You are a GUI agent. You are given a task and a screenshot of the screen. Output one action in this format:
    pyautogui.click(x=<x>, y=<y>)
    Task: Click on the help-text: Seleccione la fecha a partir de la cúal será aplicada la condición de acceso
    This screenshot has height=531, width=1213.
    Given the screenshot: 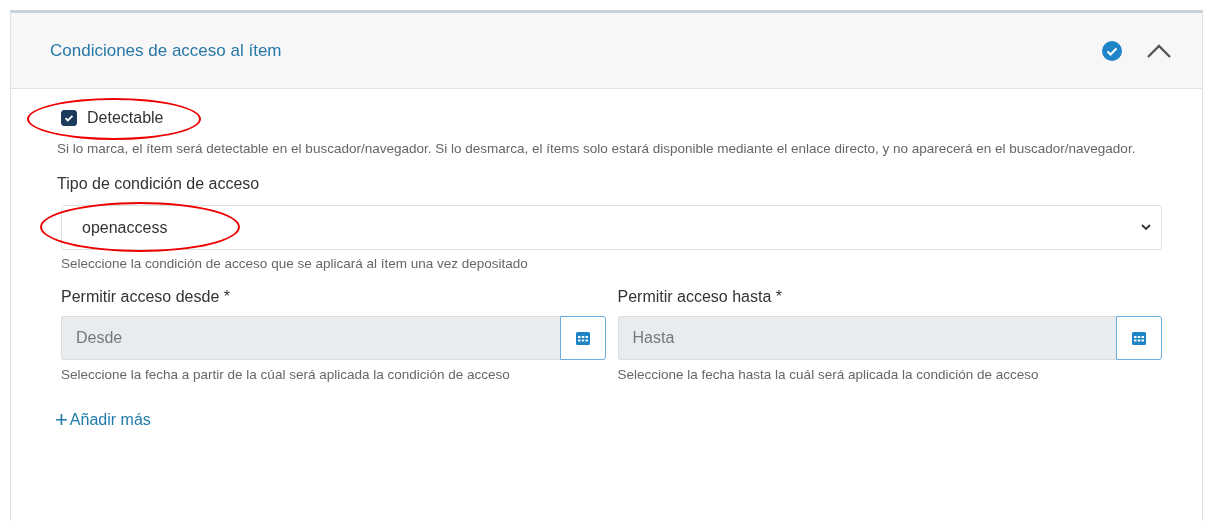 What is the action you would take?
    pyautogui.click(x=286, y=375)
    